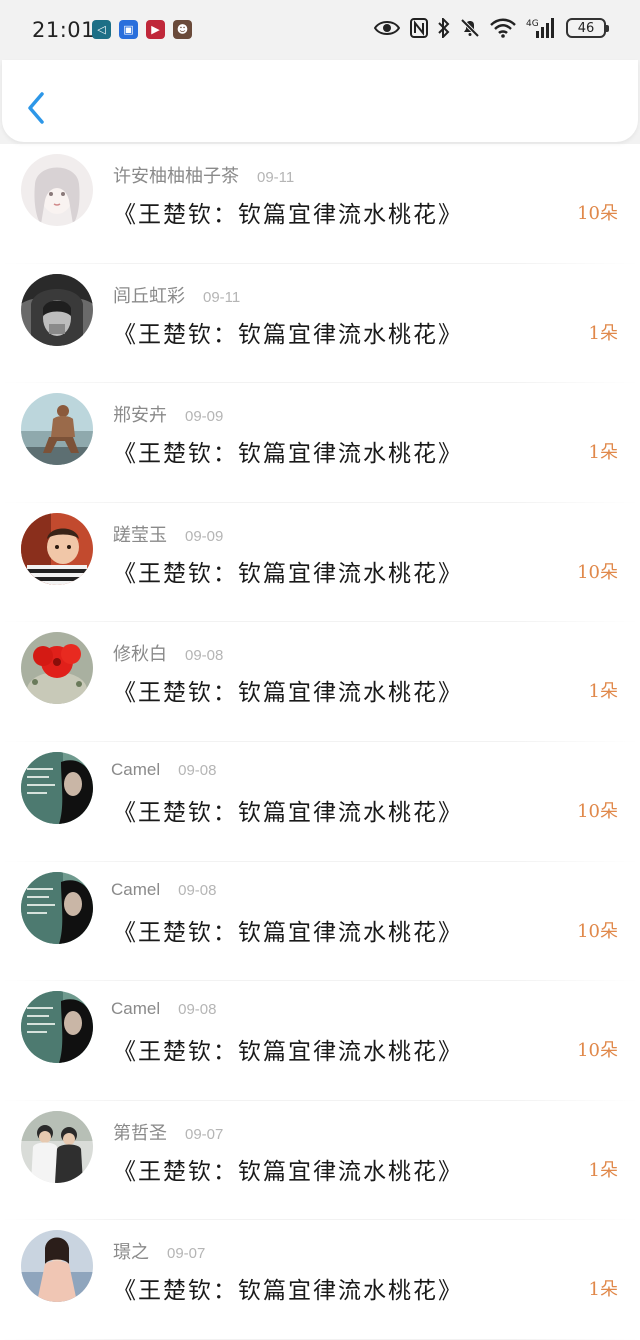 Image resolution: width=640 pixels, height=1340 pixels. I want to click on bank-notification-icon: ▣, so click(128, 29).